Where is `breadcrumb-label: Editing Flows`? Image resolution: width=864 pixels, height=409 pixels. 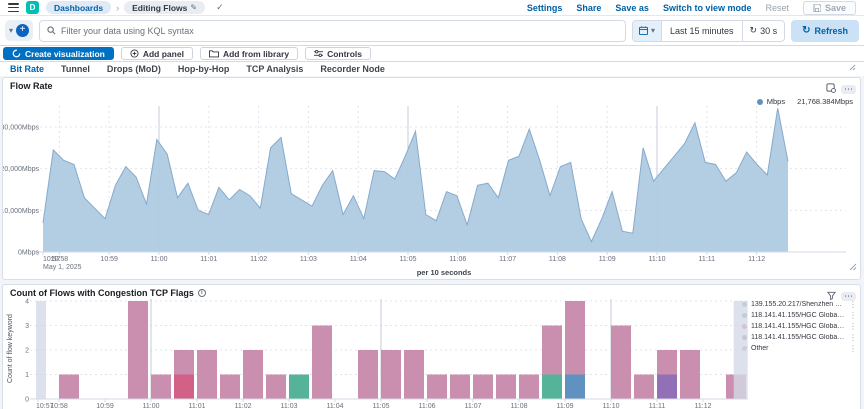
breadcrumb-label: Editing Flows is located at coordinates (160, 7).